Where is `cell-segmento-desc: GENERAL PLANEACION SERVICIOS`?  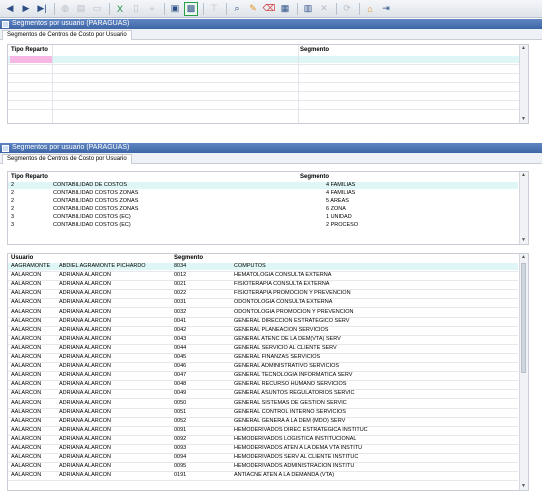
cell-segmento-desc: GENERAL PLANEACION SERVICIOS is located at coordinates (281, 329).